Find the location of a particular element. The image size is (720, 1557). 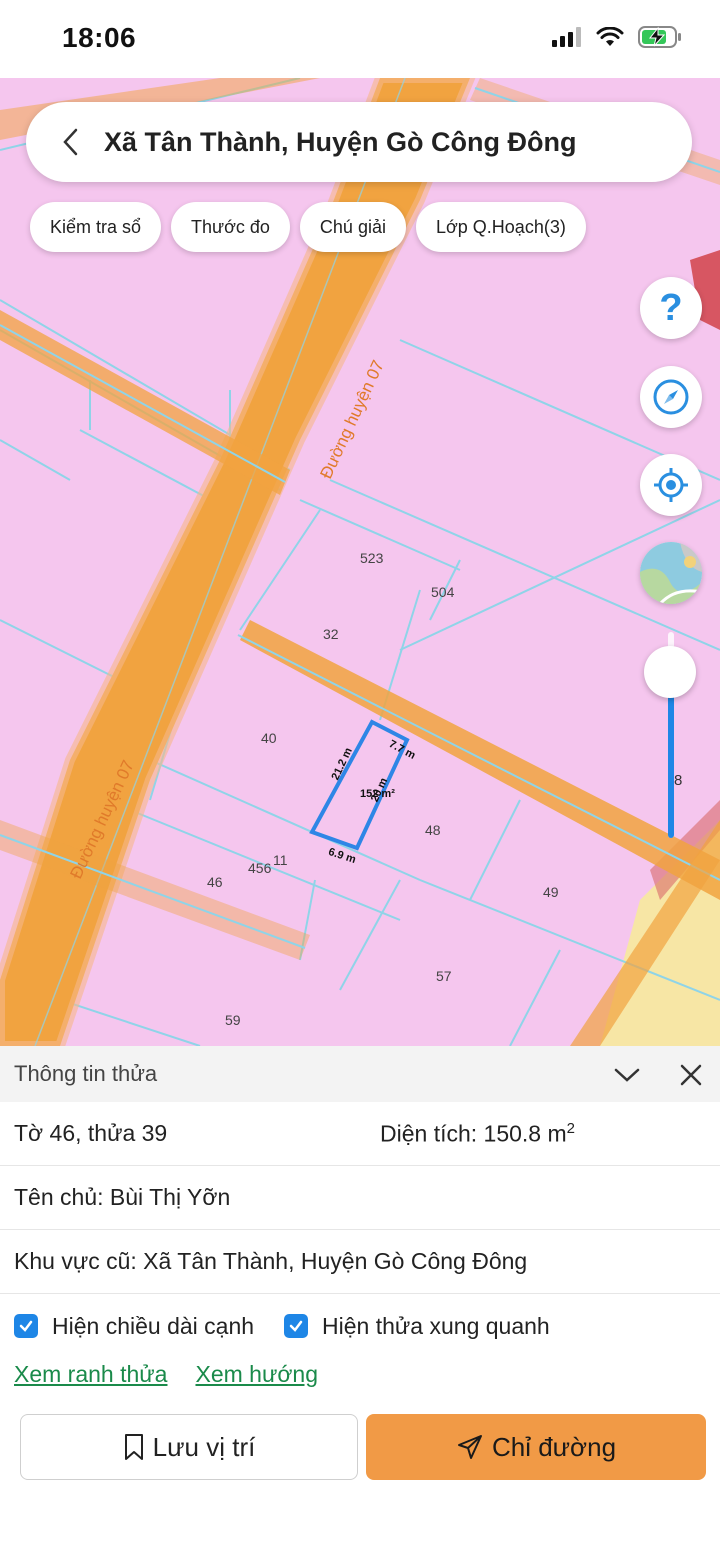

satellite-map-icon is located at coordinates (671, 573).